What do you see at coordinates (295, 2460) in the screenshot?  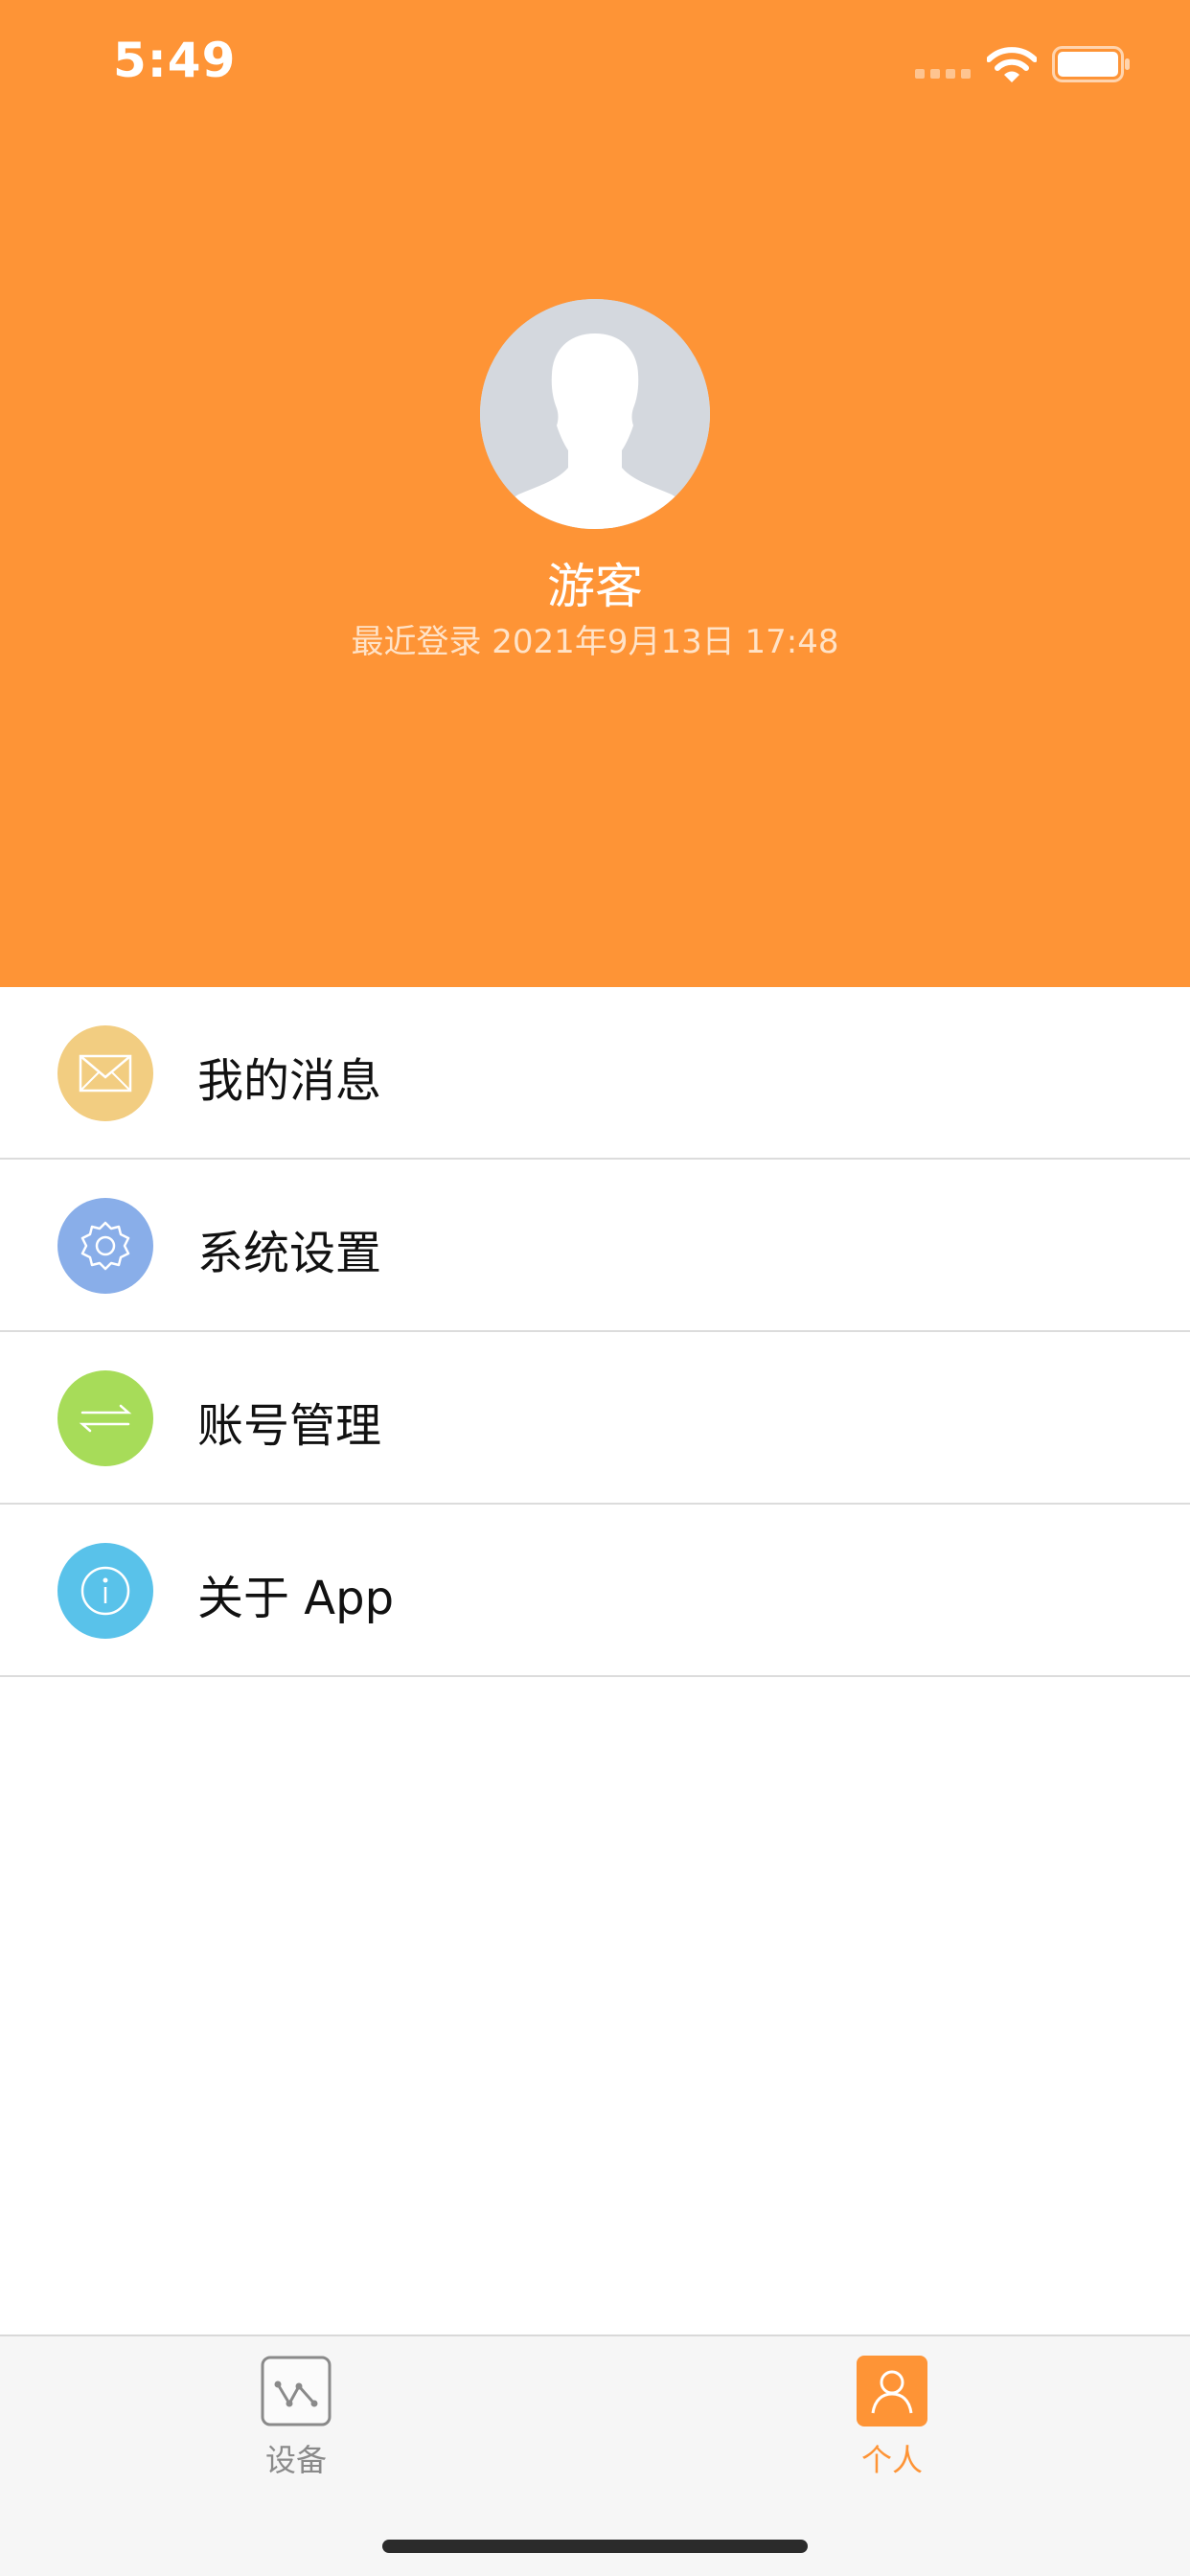 I see `tab-label: 设备` at bounding box center [295, 2460].